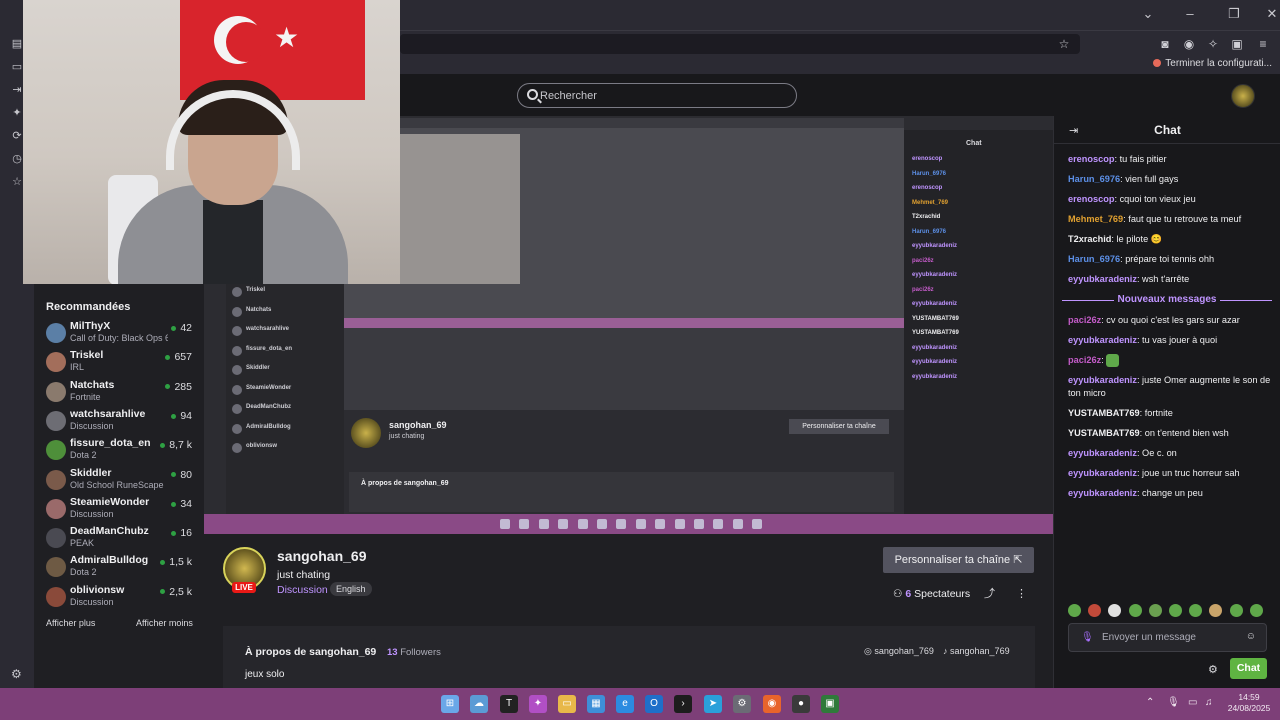  What do you see at coordinates (683, 704) in the screenshot?
I see `terminal-icon: ›` at bounding box center [683, 704].